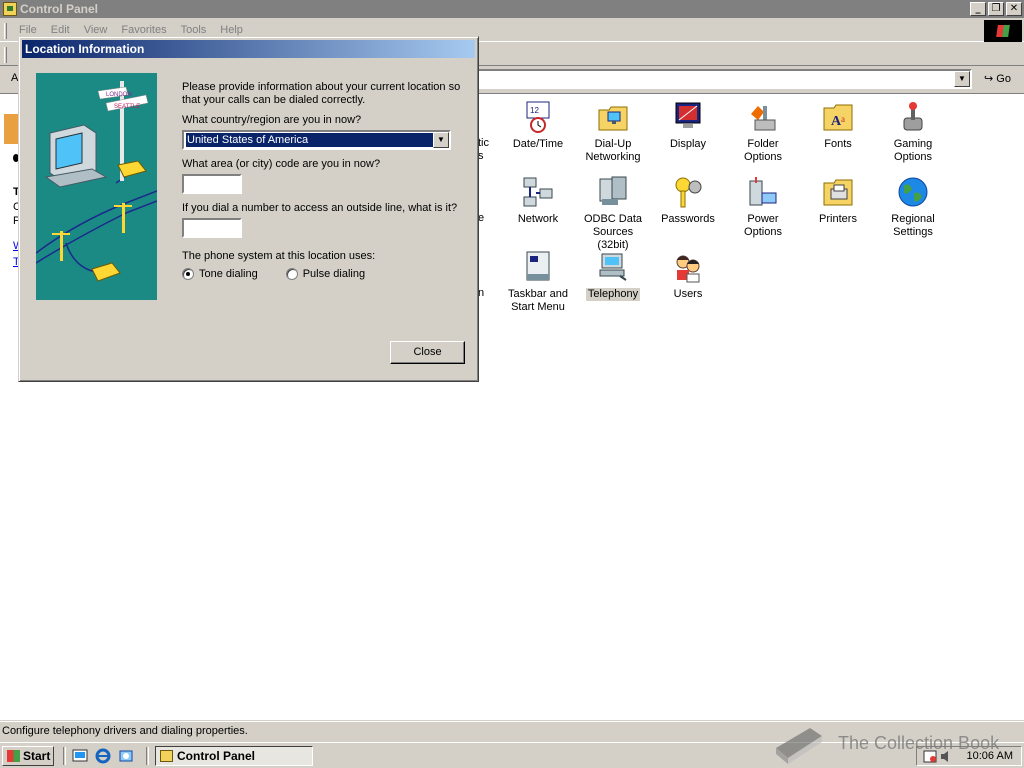 The image size is (1024, 768). I want to click on toolbar-grip, so click(5, 31).